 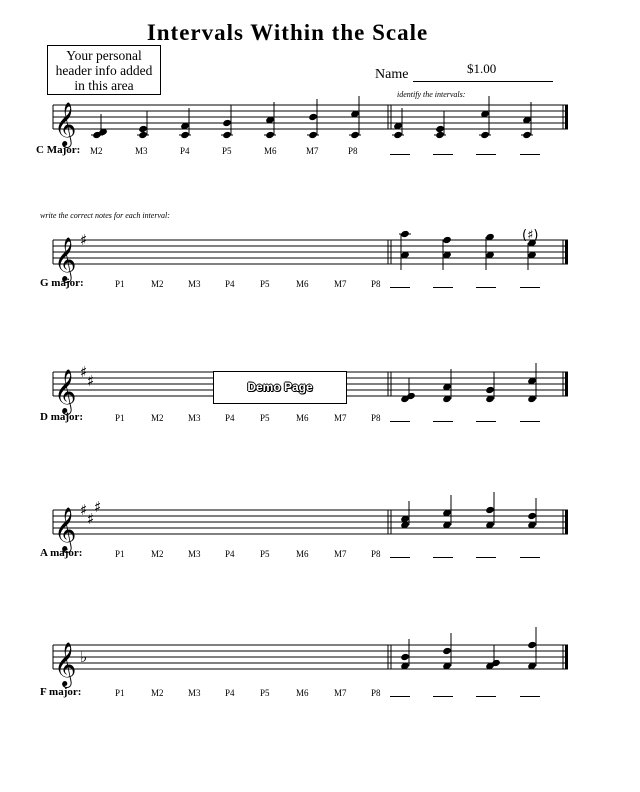 I want to click on key-label: A major:, so click(x=61, y=553).